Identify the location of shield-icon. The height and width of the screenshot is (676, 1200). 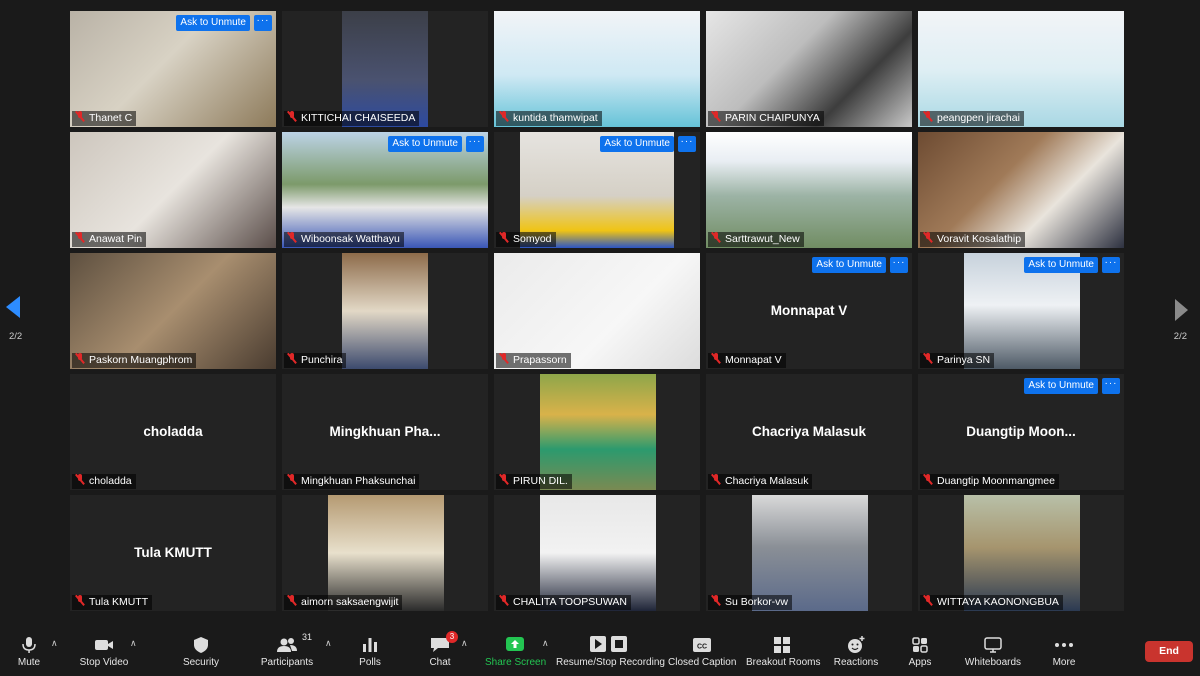
(201, 645).